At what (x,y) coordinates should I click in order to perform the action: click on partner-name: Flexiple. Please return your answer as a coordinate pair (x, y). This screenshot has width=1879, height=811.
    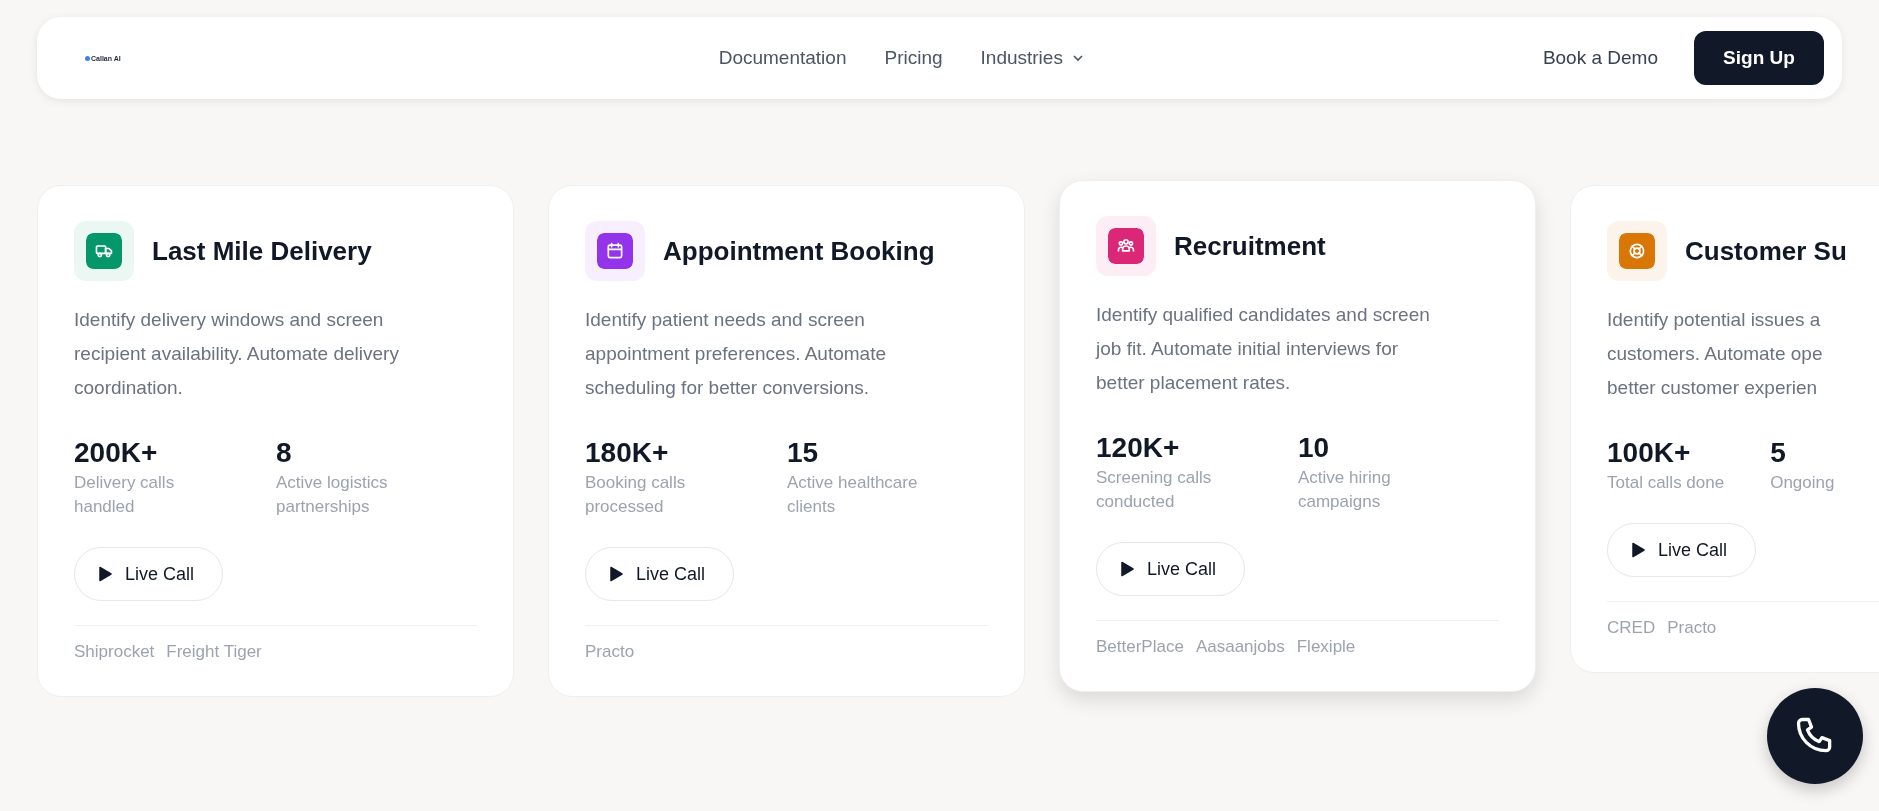
    Looking at the image, I should click on (1326, 647).